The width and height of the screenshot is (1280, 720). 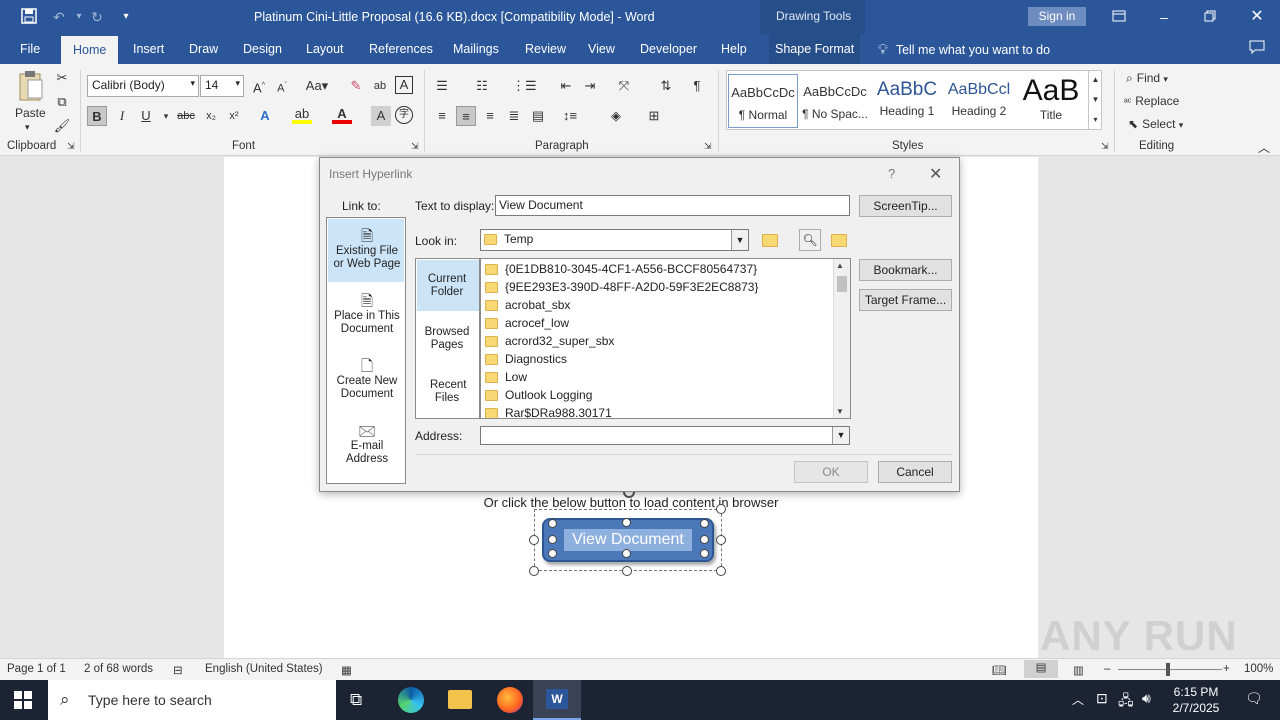 What do you see at coordinates (840, 265) in the screenshot?
I see `scroll-up-icon: ▲` at bounding box center [840, 265].